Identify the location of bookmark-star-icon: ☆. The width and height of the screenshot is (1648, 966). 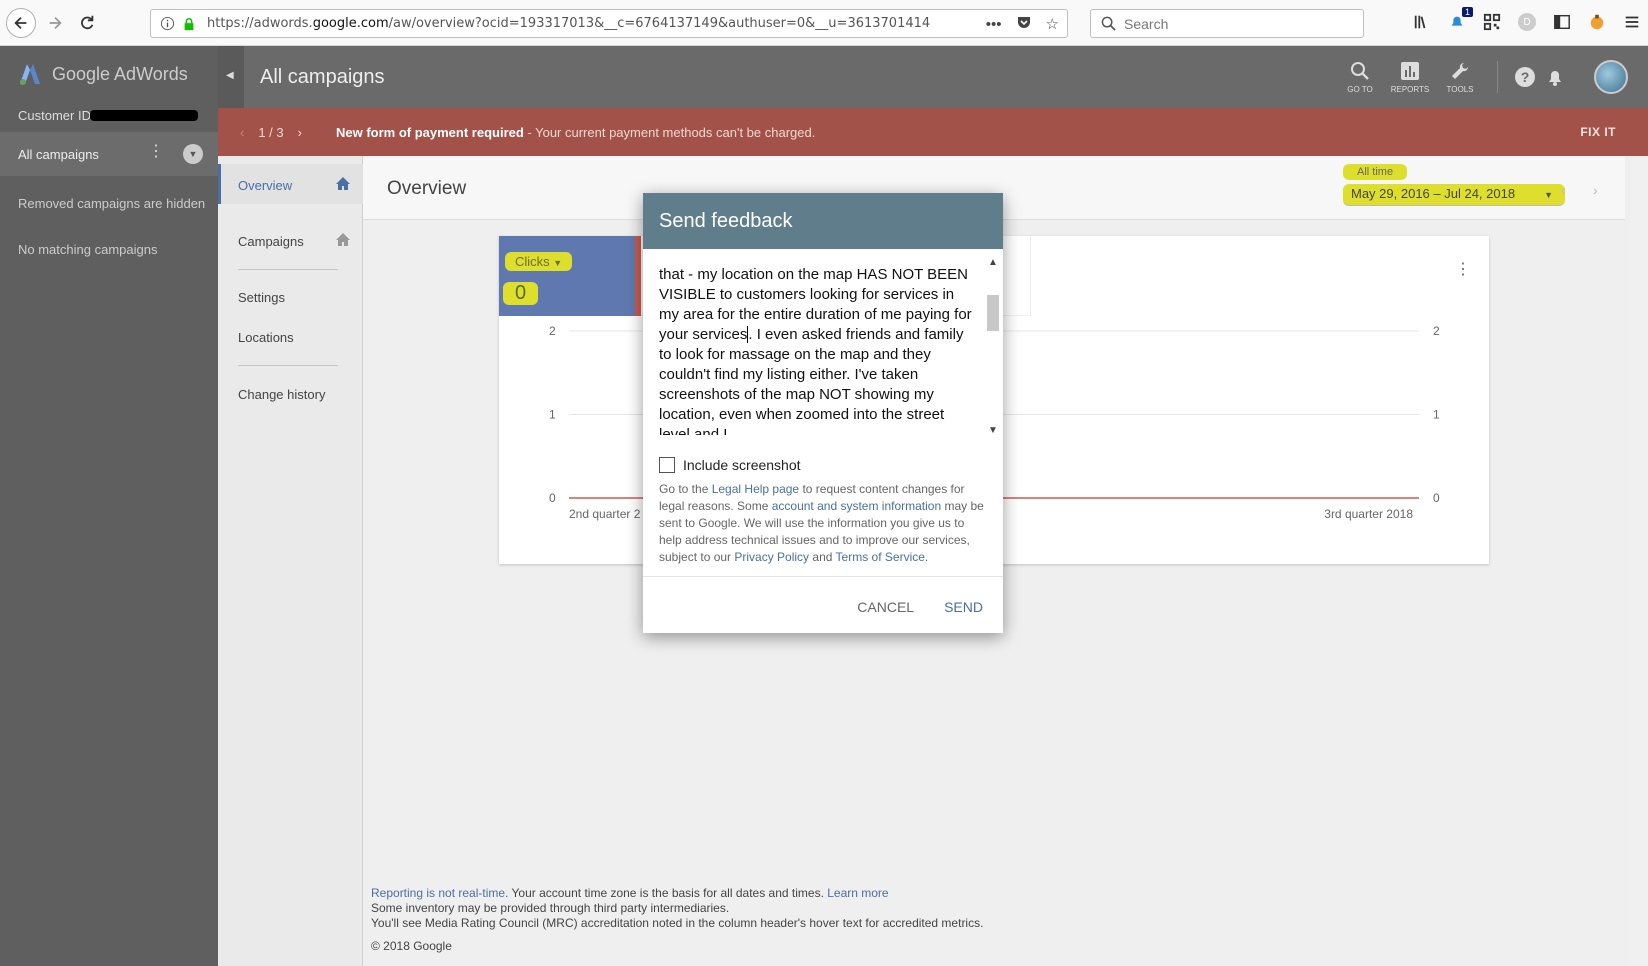
(1052, 24).